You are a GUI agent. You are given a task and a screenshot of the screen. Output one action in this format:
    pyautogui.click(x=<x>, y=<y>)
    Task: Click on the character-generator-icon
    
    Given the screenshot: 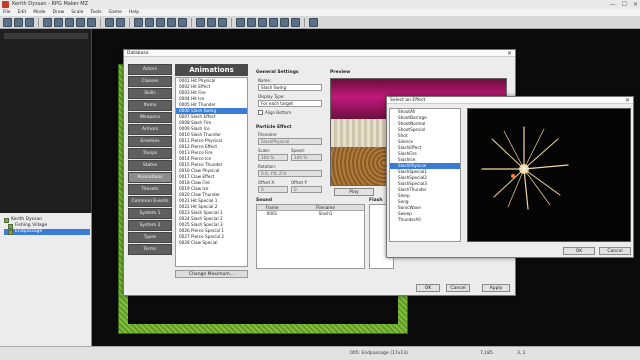 What is the action you would take?
    pyautogui.click(x=295, y=22)
    